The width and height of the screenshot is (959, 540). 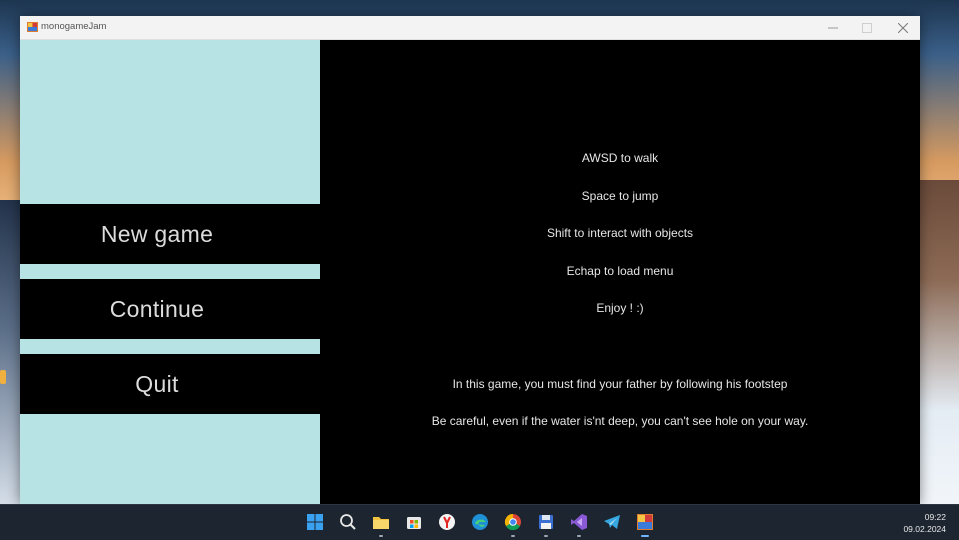 What do you see at coordinates (645, 536) in the screenshot?
I see `active-indicator` at bounding box center [645, 536].